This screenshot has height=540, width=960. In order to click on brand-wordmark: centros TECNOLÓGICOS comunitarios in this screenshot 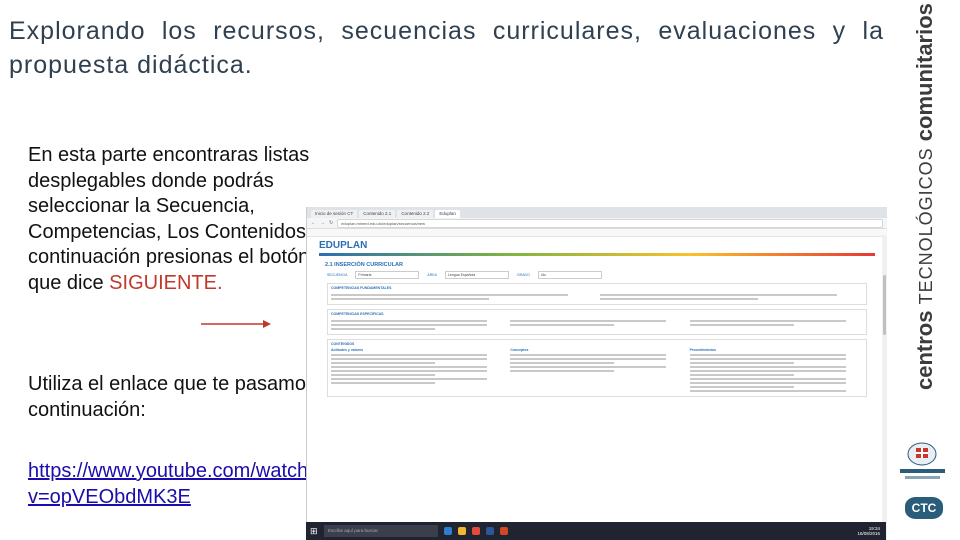, I will do `click(925, 196)`.